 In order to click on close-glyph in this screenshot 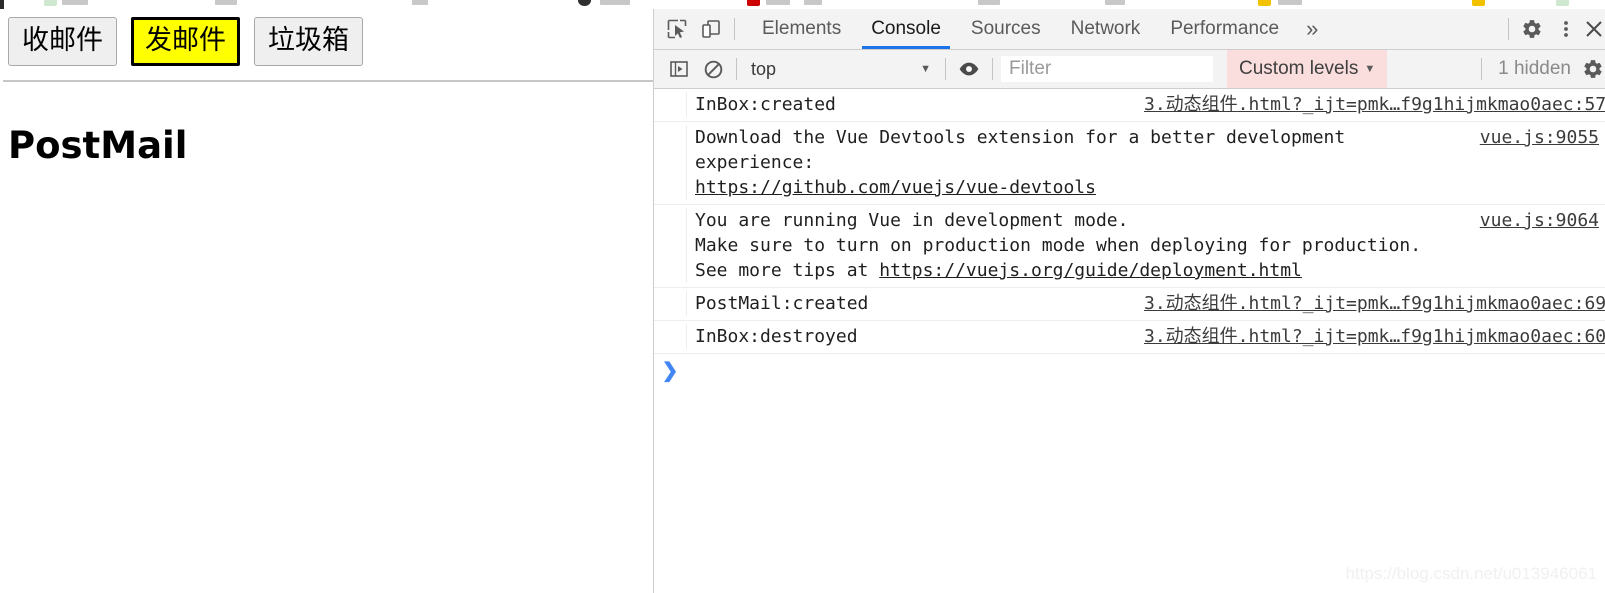, I will do `click(1594, 29)`.